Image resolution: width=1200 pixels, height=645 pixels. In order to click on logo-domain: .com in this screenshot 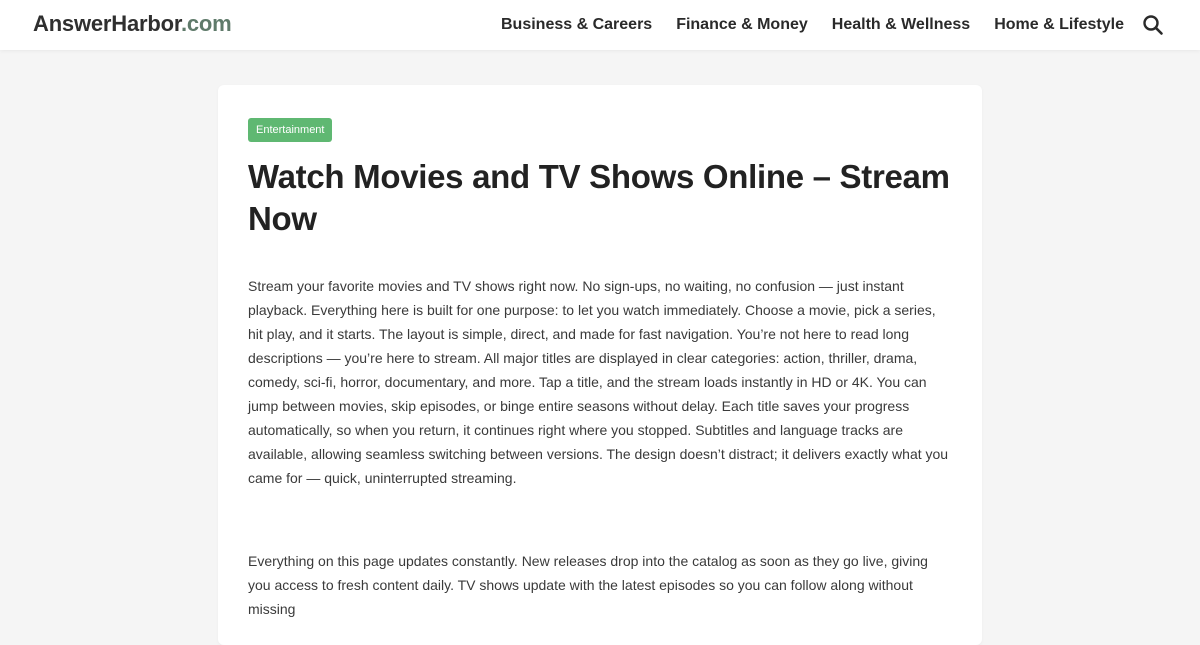, I will do `click(206, 23)`.